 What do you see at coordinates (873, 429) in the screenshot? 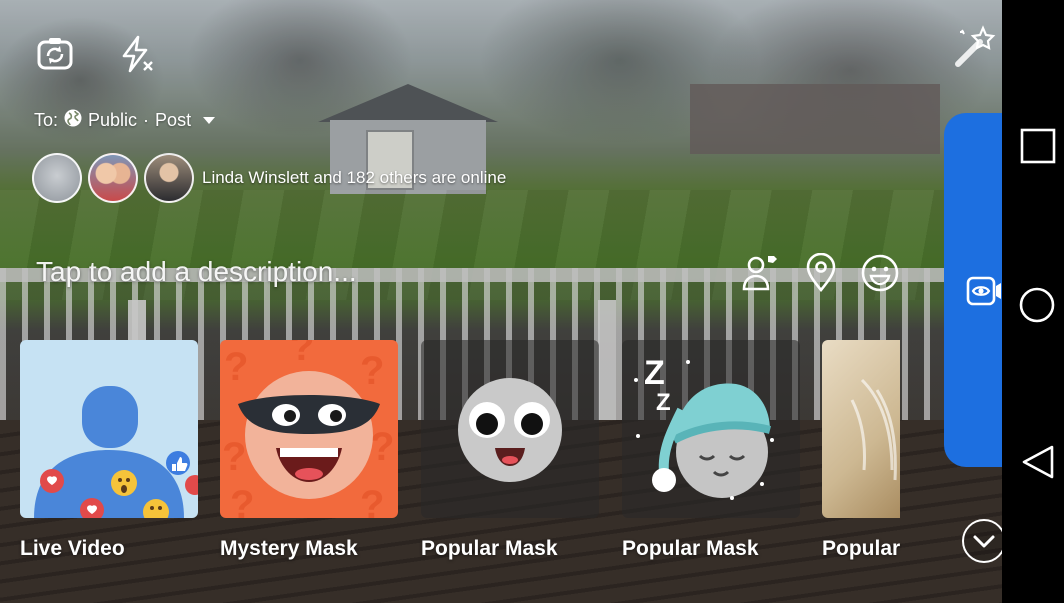
I see `popular-effect-thumbnail` at bounding box center [873, 429].